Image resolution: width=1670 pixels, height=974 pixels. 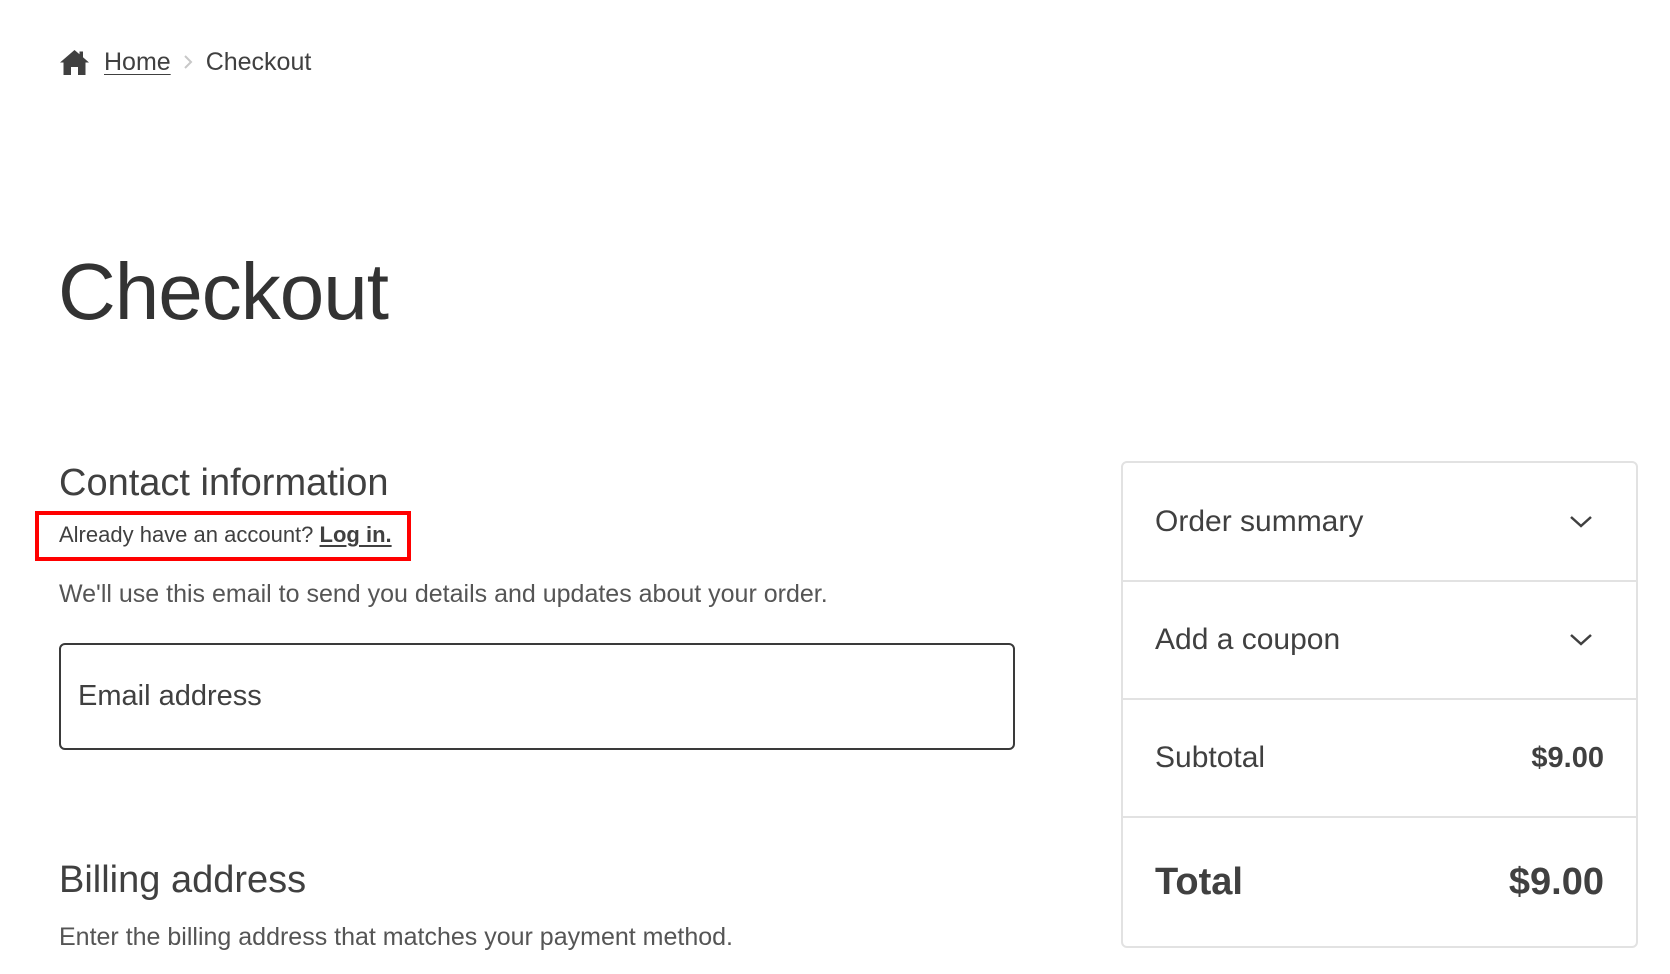 I want to click on subtotal-row: Subtotal $9.00, so click(x=1379, y=759).